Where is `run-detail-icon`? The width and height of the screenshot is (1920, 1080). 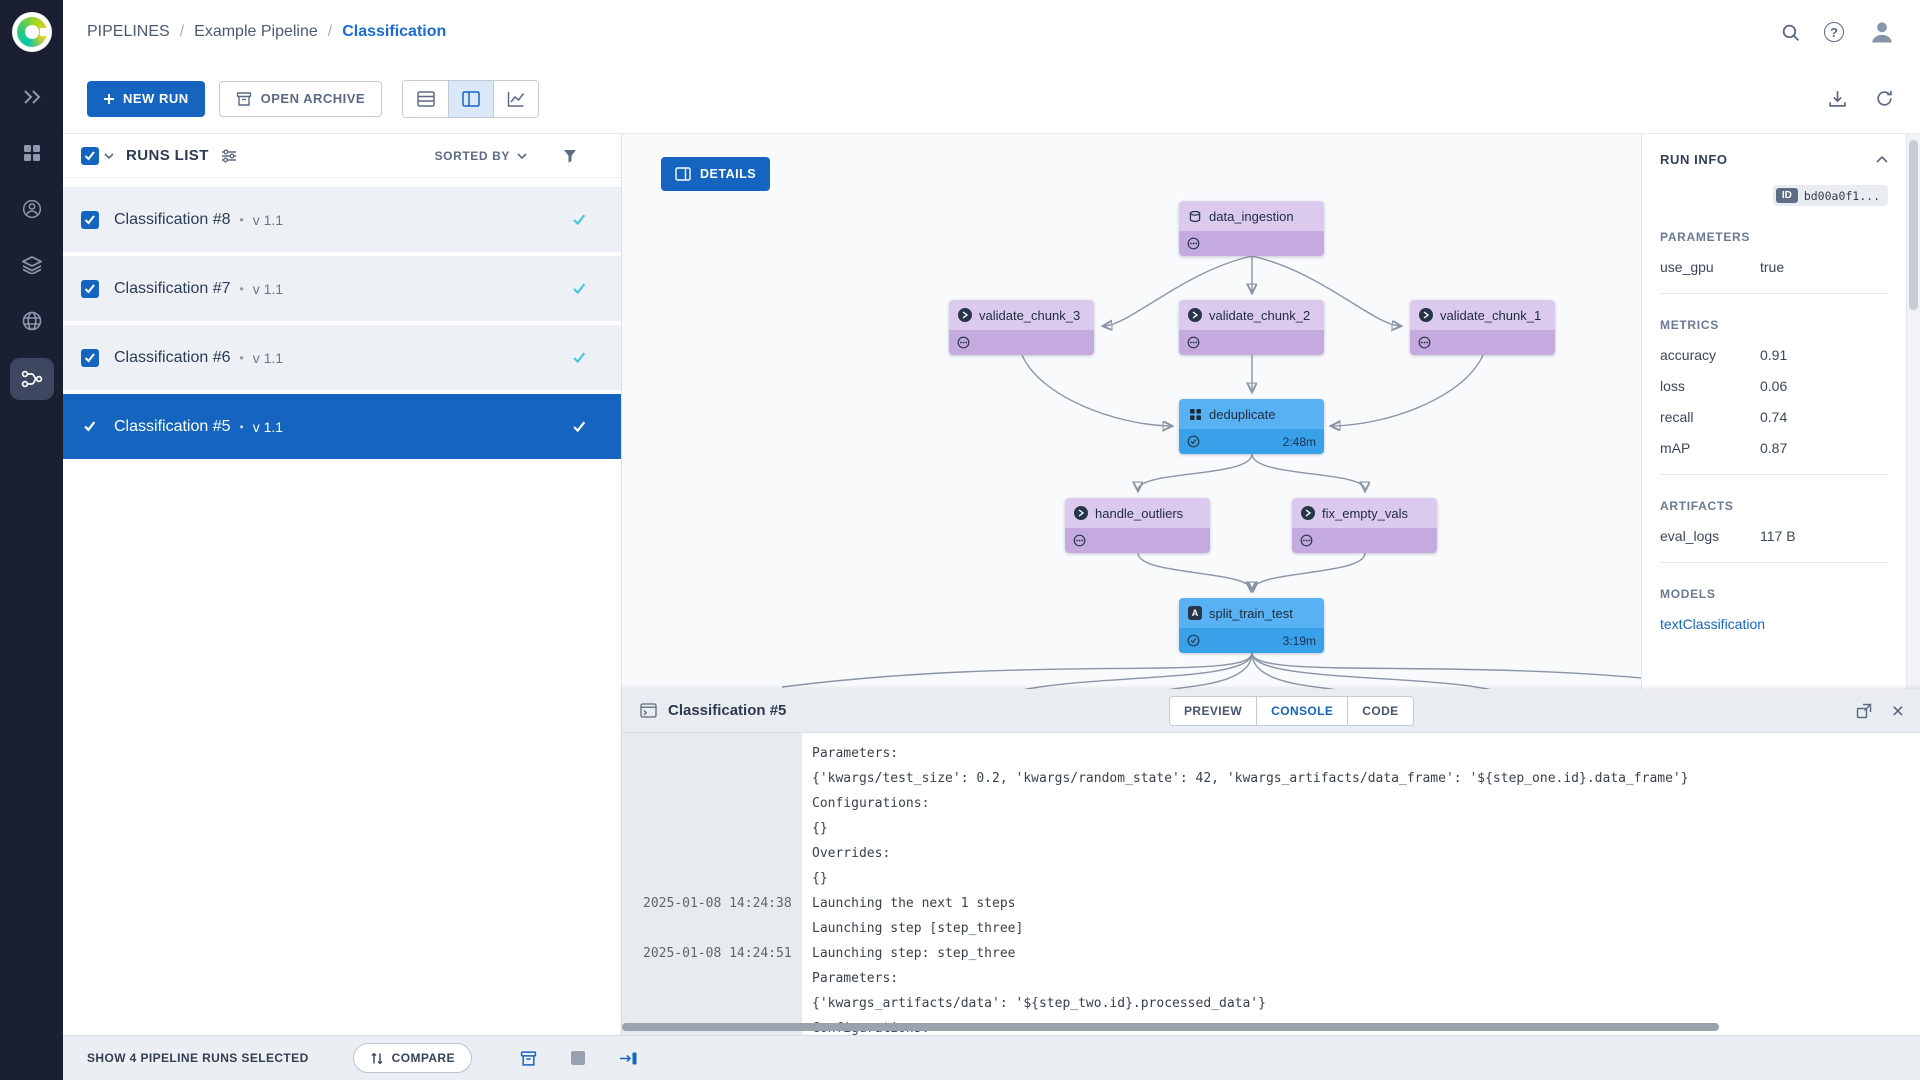
run-detail-icon is located at coordinates (648, 710).